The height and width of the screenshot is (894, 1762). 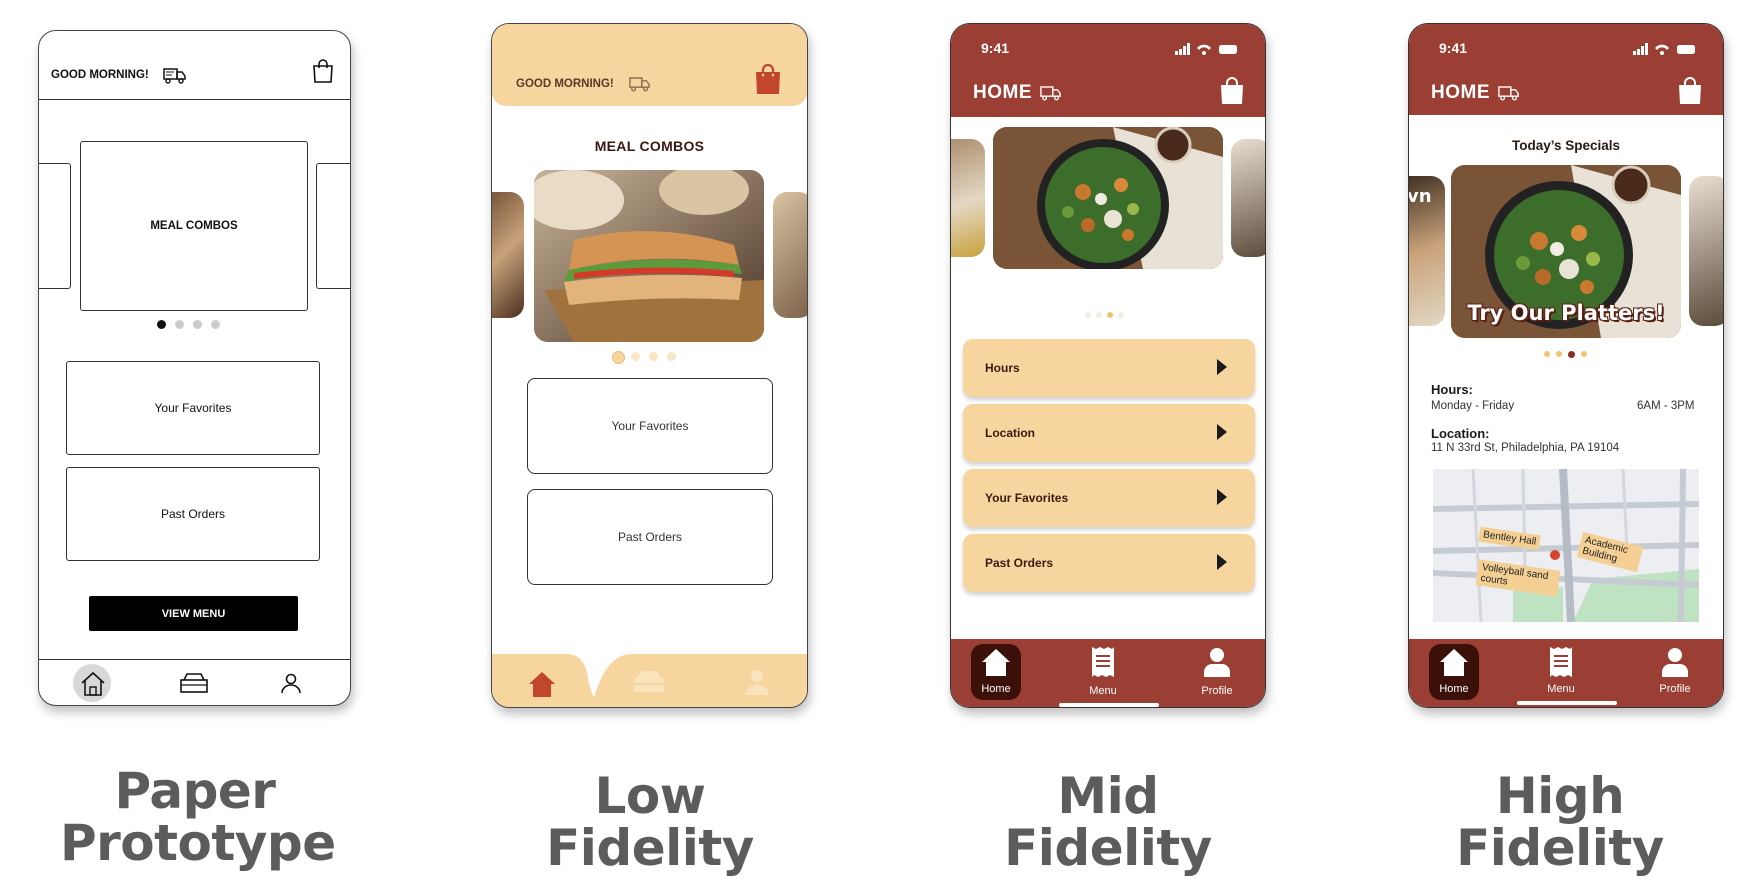 I want to click on carousel-prev-image: vn, so click(x=1426, y=251).